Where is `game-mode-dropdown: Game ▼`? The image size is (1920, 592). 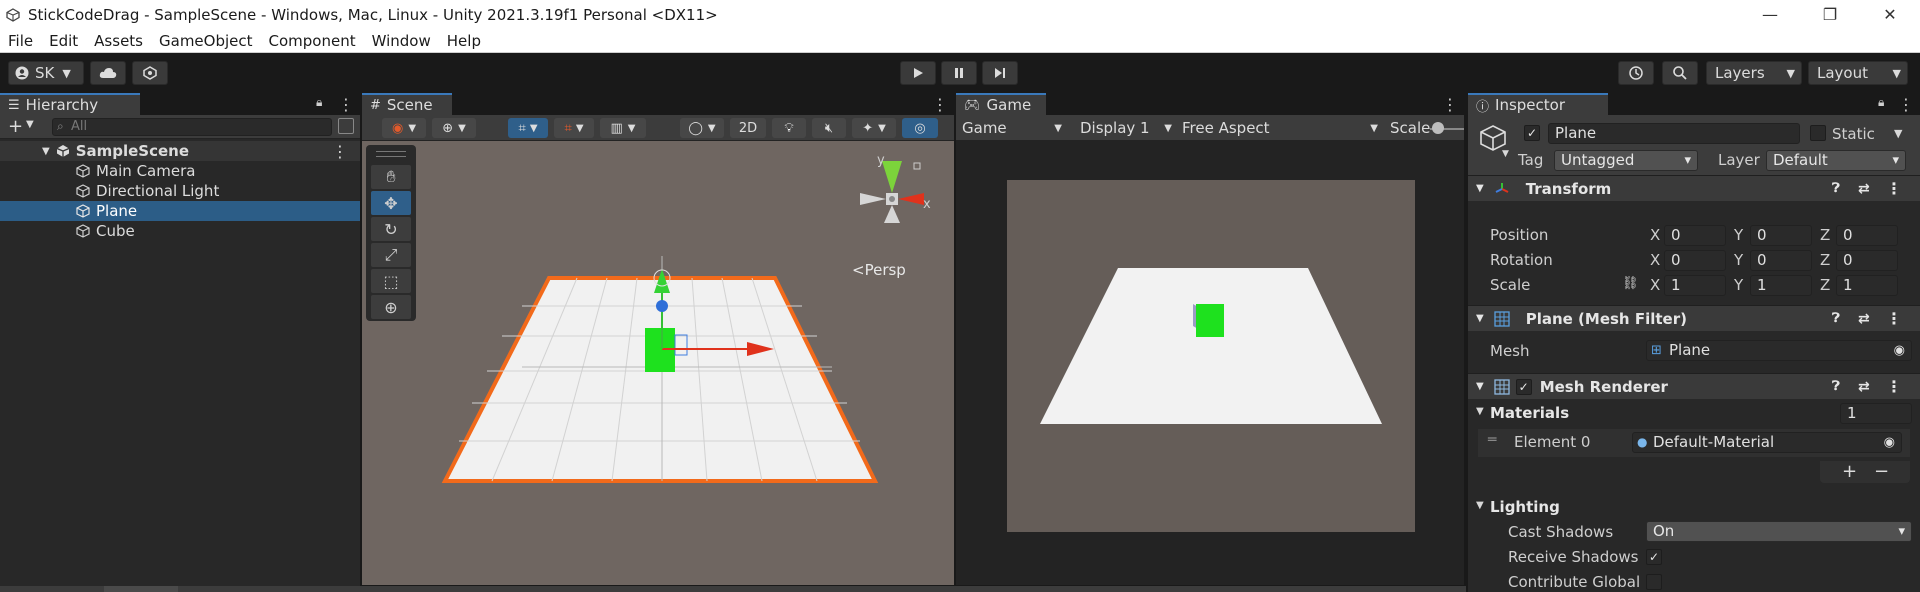 game-mode-dropdown: Game ▼ is located at coordinates (1012, 128).